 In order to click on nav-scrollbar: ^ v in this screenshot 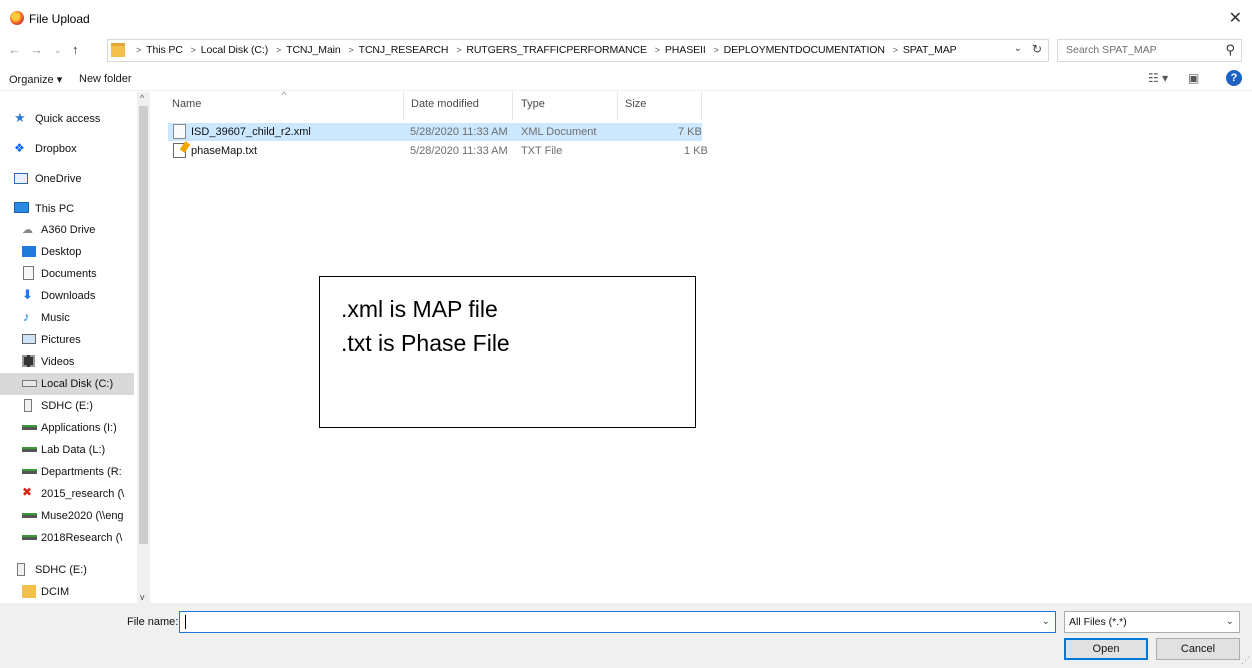, I will do `click(143, 347)`.